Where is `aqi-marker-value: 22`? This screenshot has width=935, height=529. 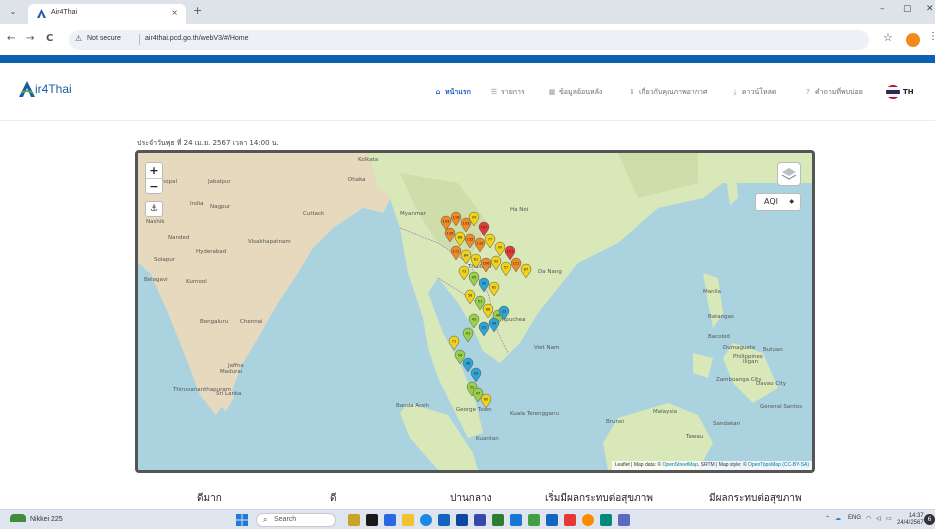 aqi-marker-value: 22 is located at coordinates (504, 312).